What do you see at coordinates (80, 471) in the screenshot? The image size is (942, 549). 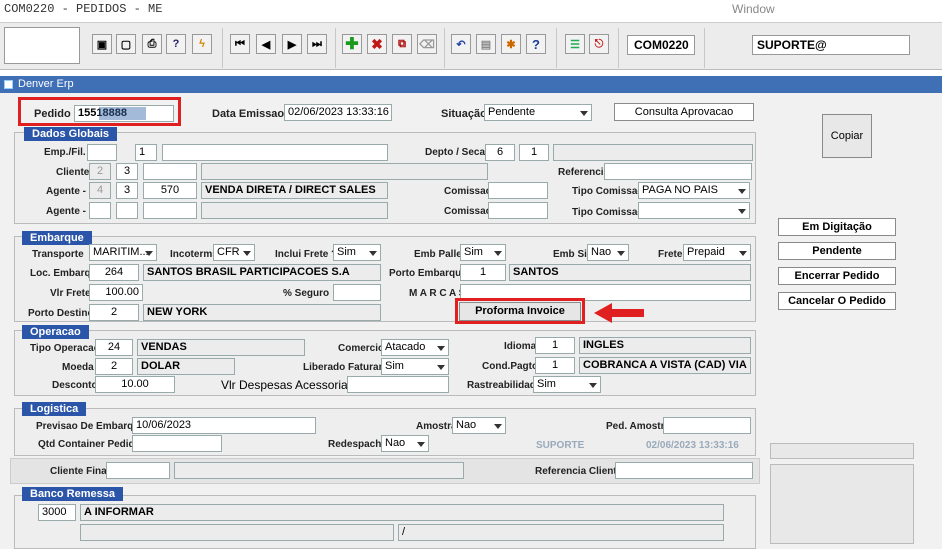 I see `cliente-final-label: Cliente Final` at bounding box center [80, 471].